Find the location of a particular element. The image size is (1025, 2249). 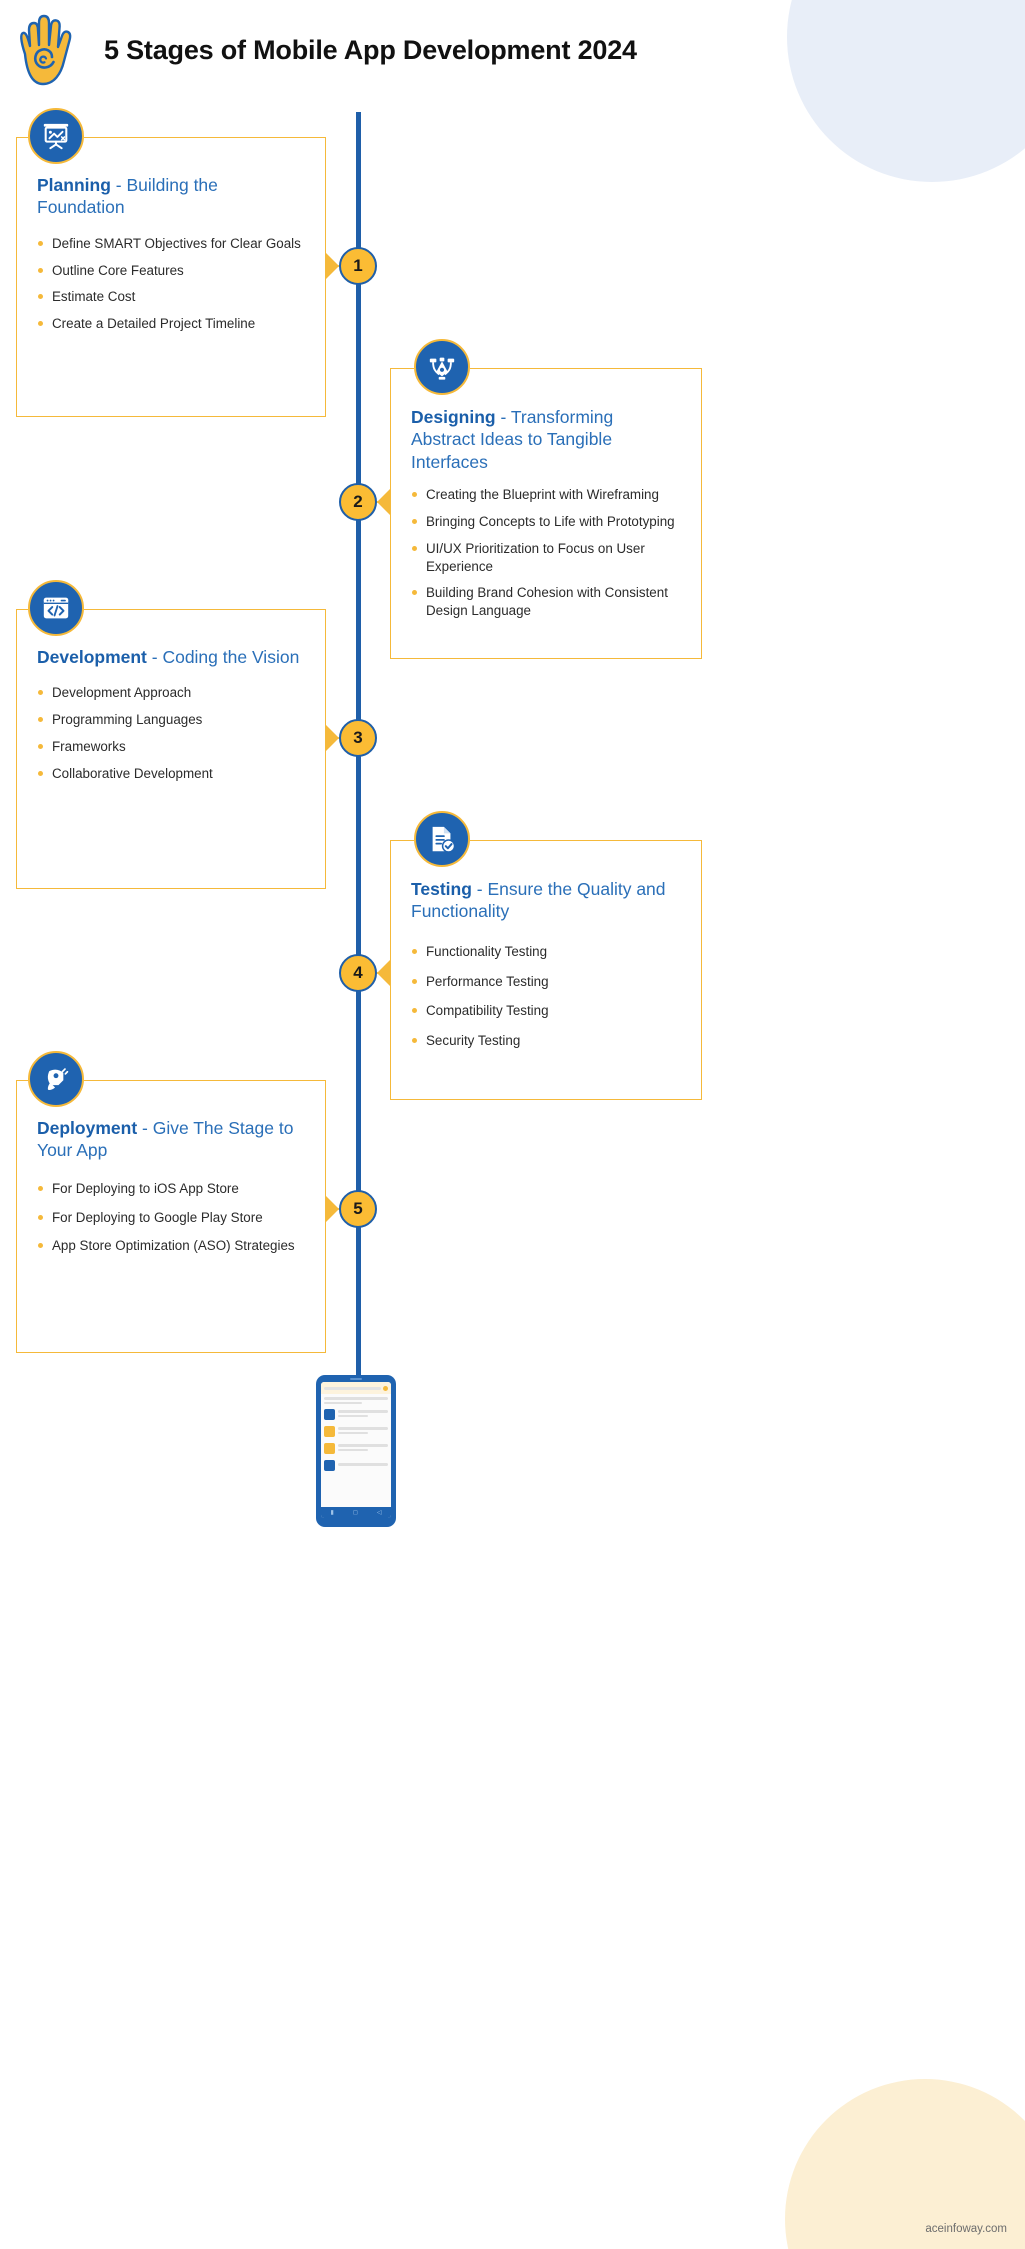

timeline-node-3: 3 is located at coordinates (358, 738).